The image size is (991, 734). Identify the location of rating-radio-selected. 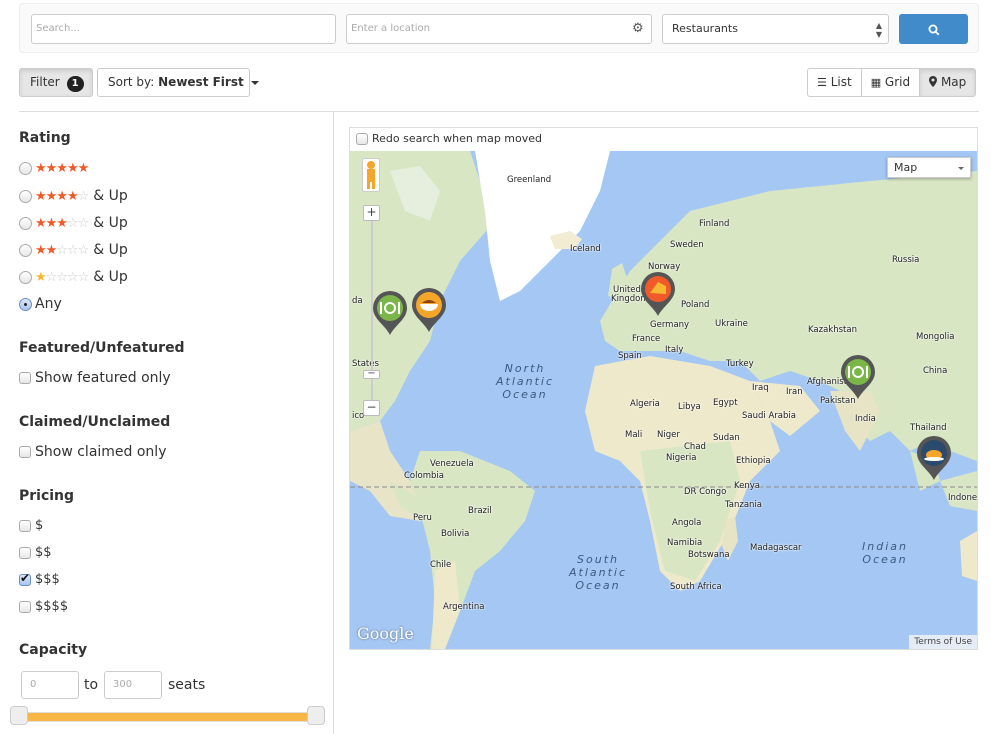
(25, 304).